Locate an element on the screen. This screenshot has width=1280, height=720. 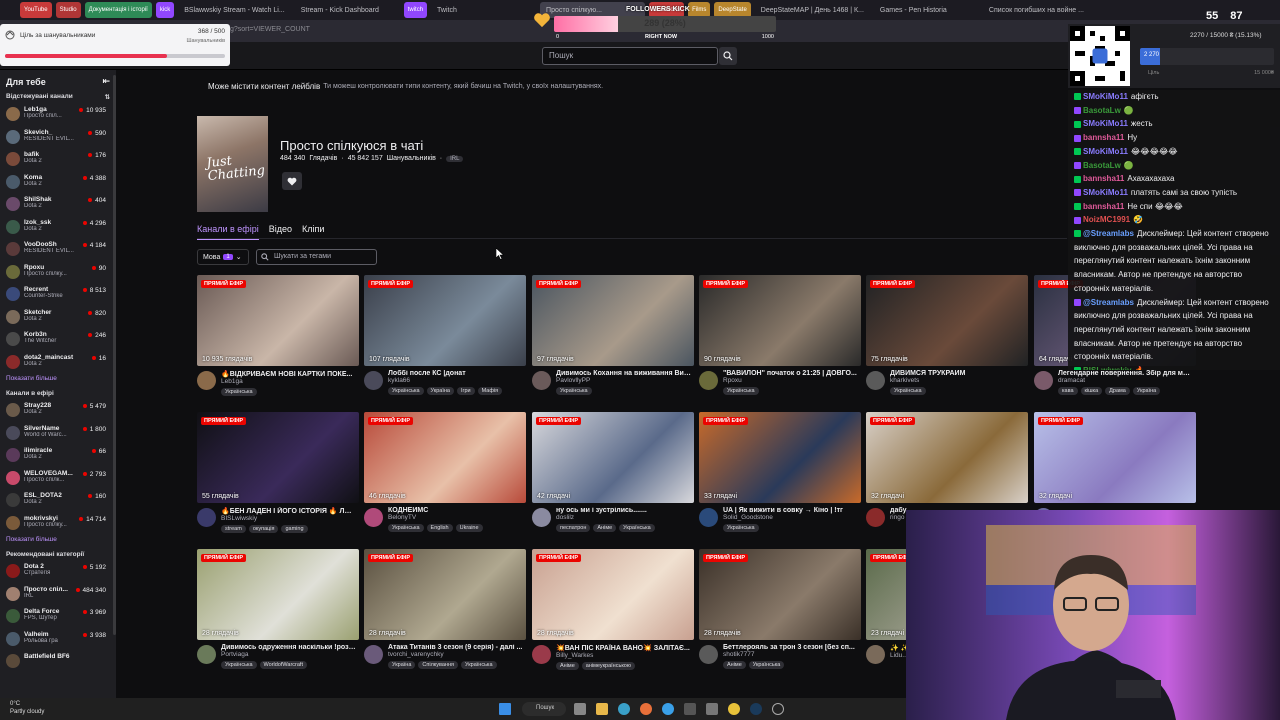
browser-tab: YouTube is located at coordinates (36, 10).